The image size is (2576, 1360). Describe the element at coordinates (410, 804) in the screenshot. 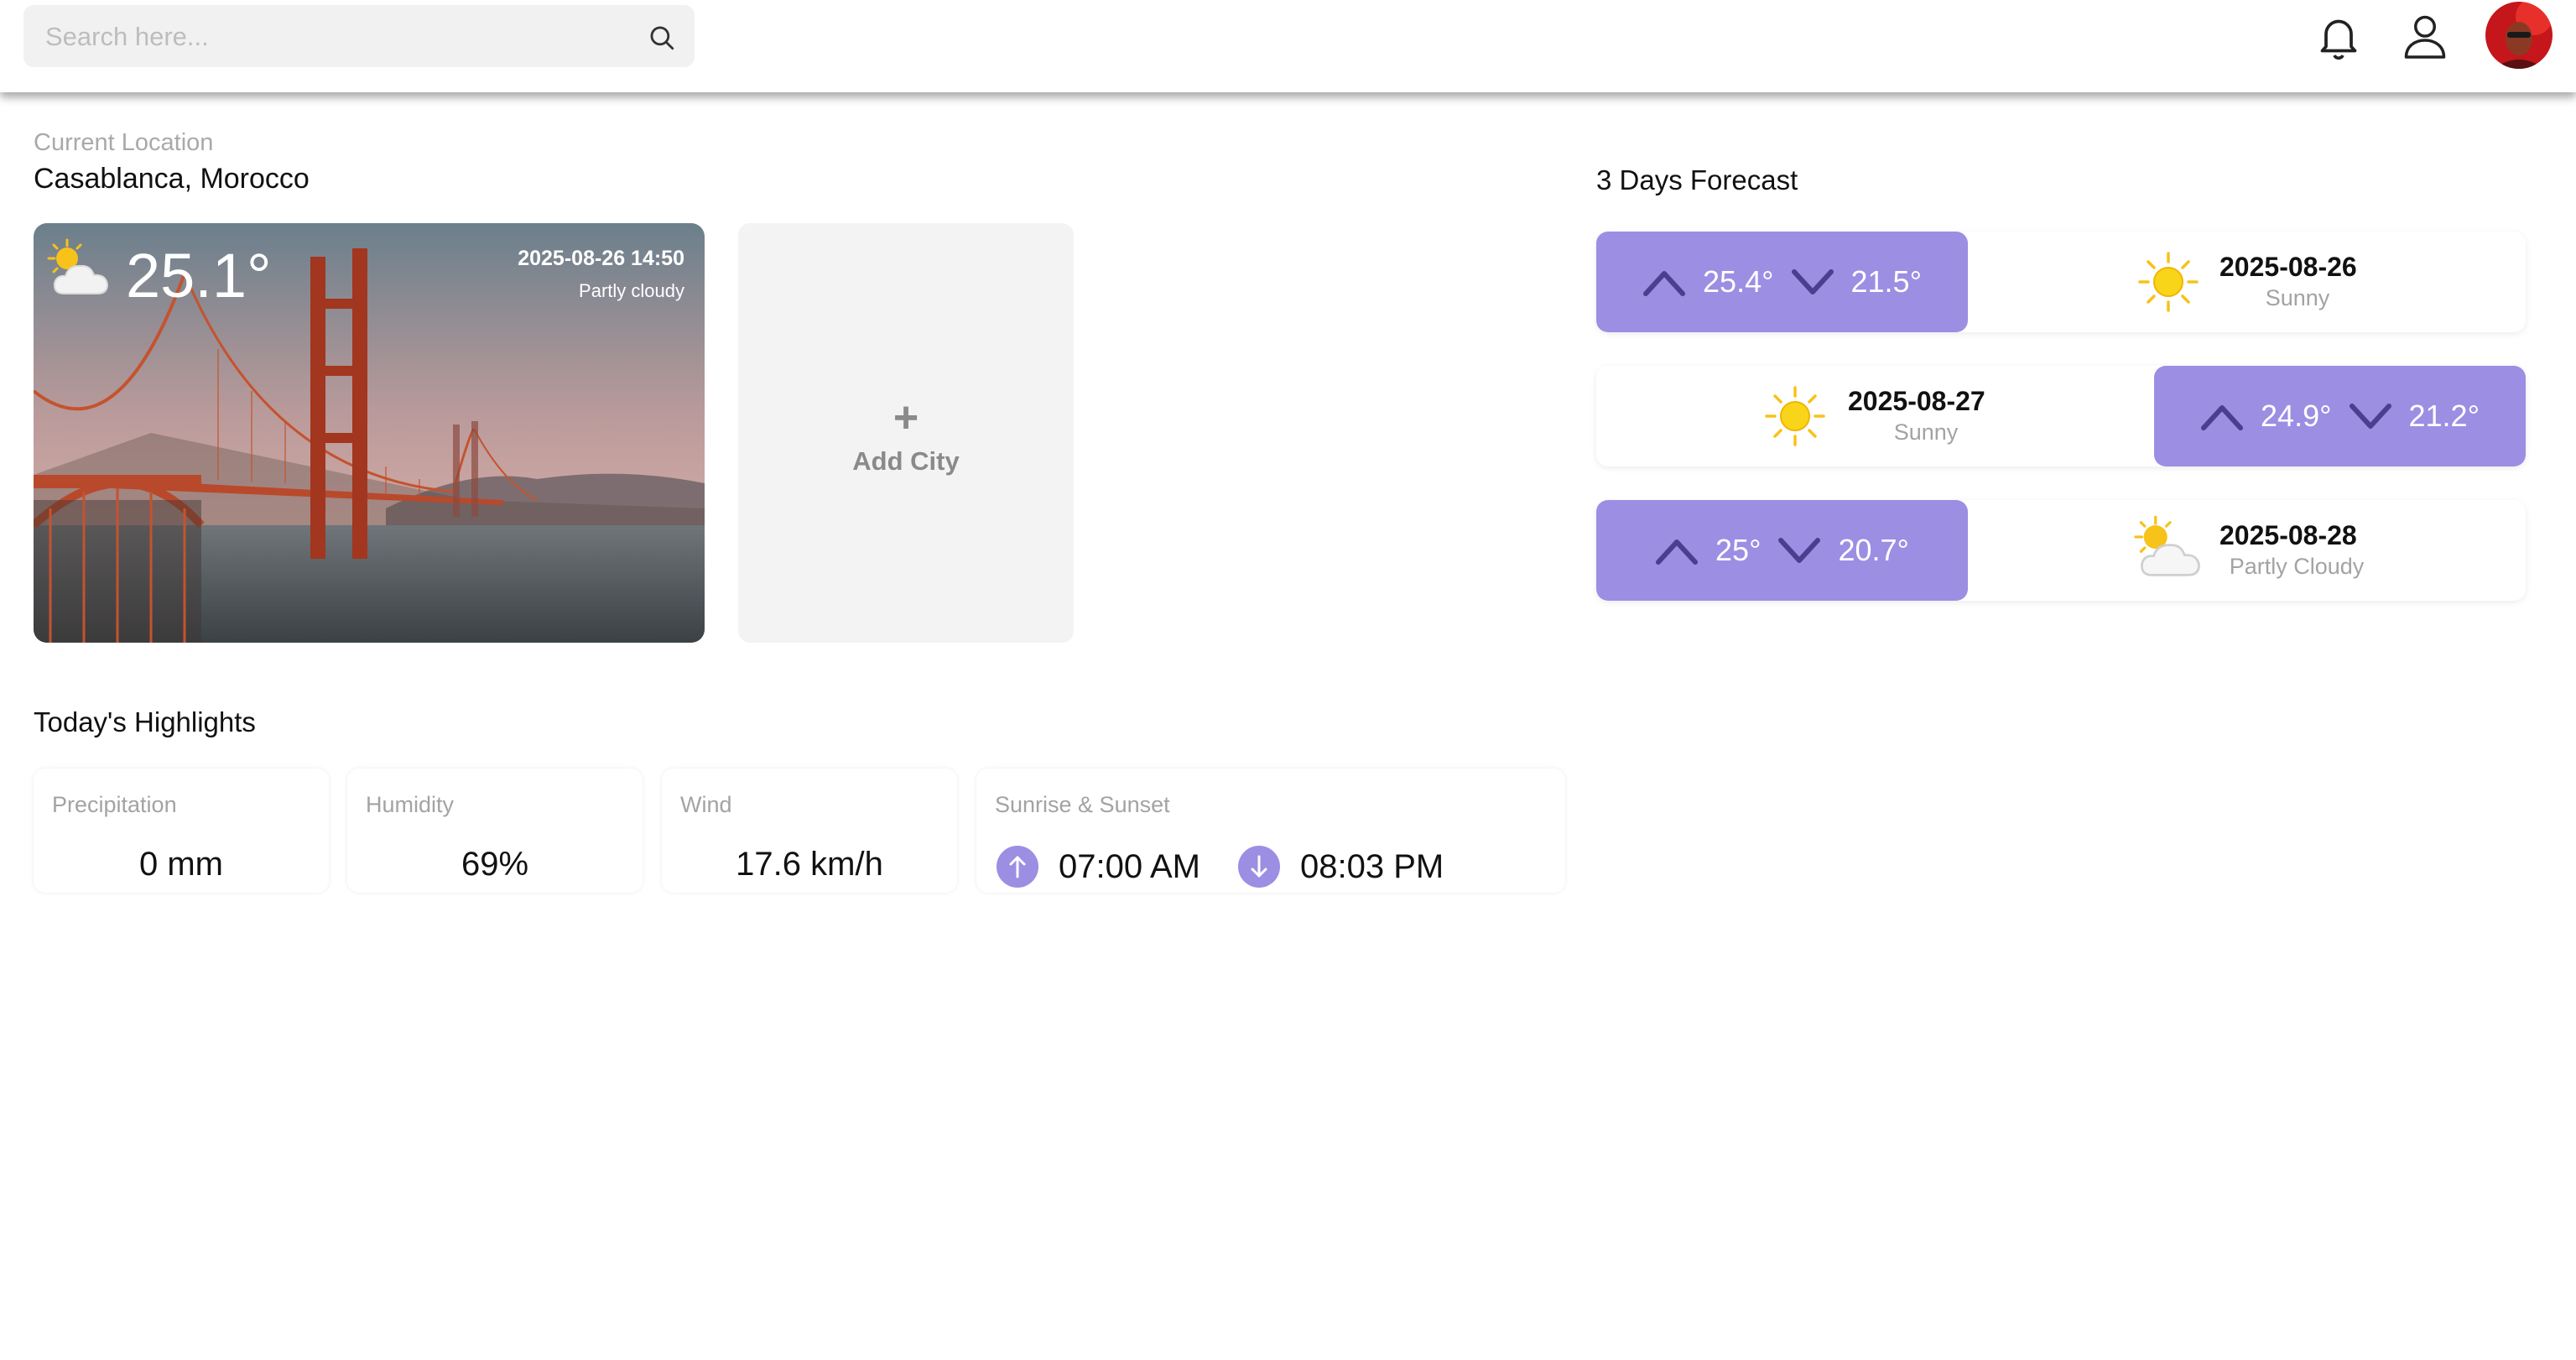

I see `humidity-label: Humidity` at that location.